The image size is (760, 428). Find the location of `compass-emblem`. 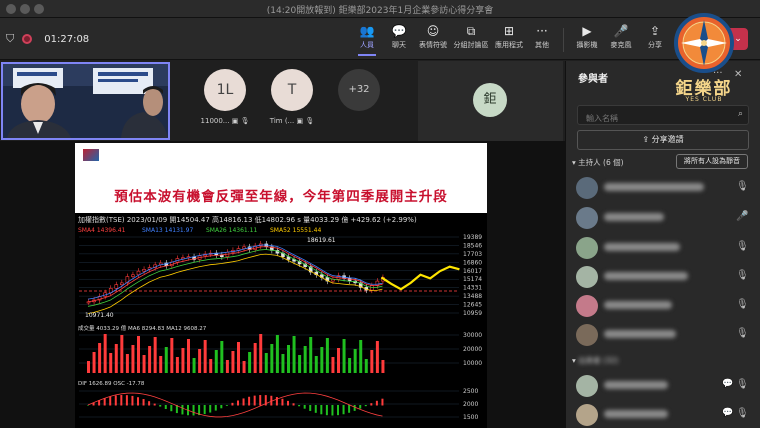

compass-emblem is located at coordinates (704, 43).